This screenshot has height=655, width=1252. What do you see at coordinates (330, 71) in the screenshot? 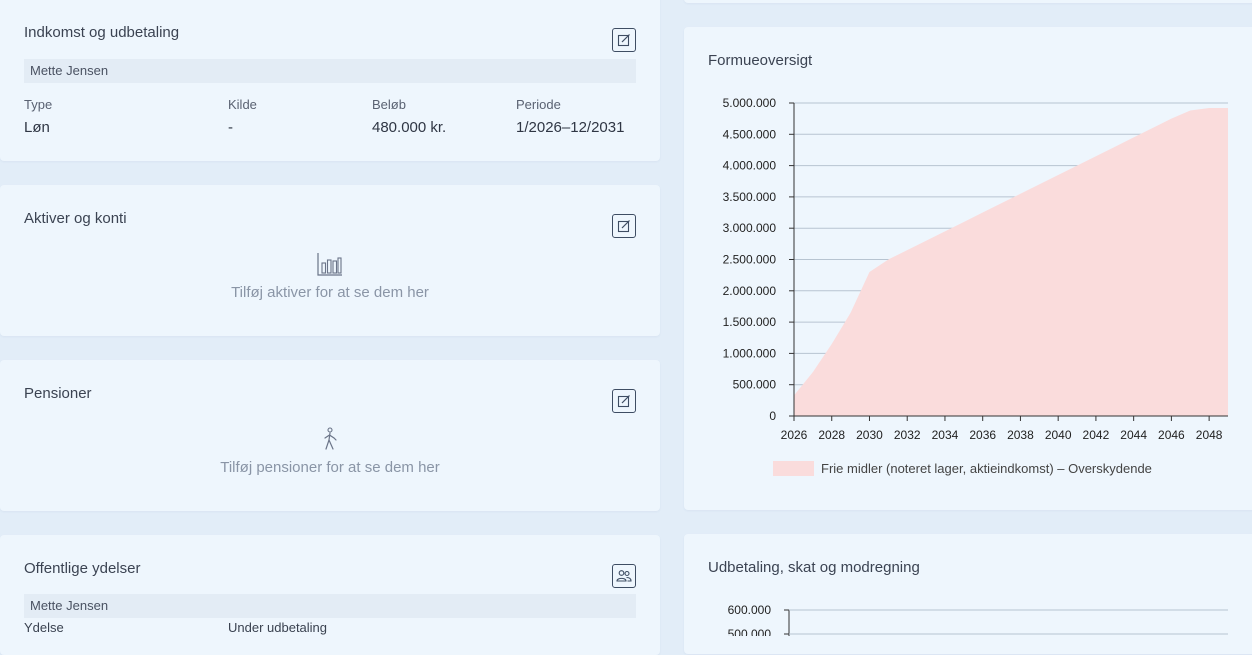
I see `income-person-bar: Mette Jensen` at bounding box center [330, 71].